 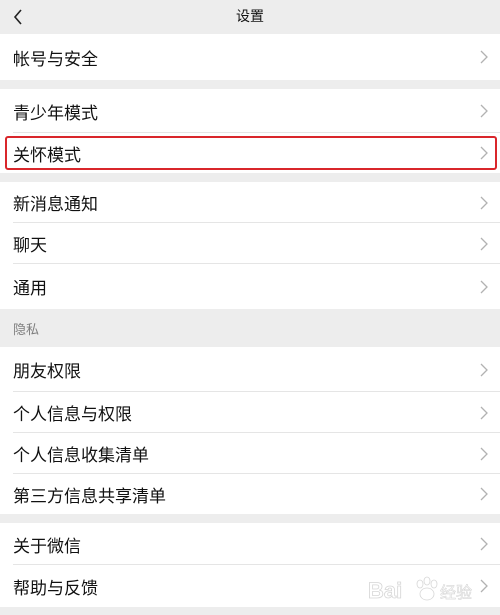 I want to click on settings-item-label: 新消息通知, so click(x=55, y=205).